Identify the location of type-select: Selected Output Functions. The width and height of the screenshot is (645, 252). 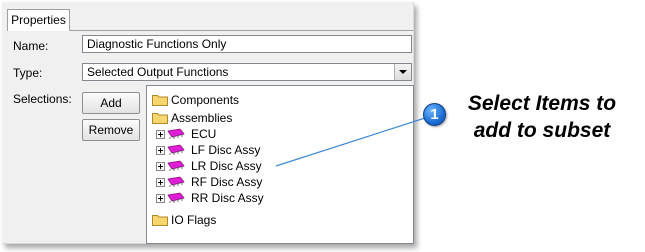
(247, 72).